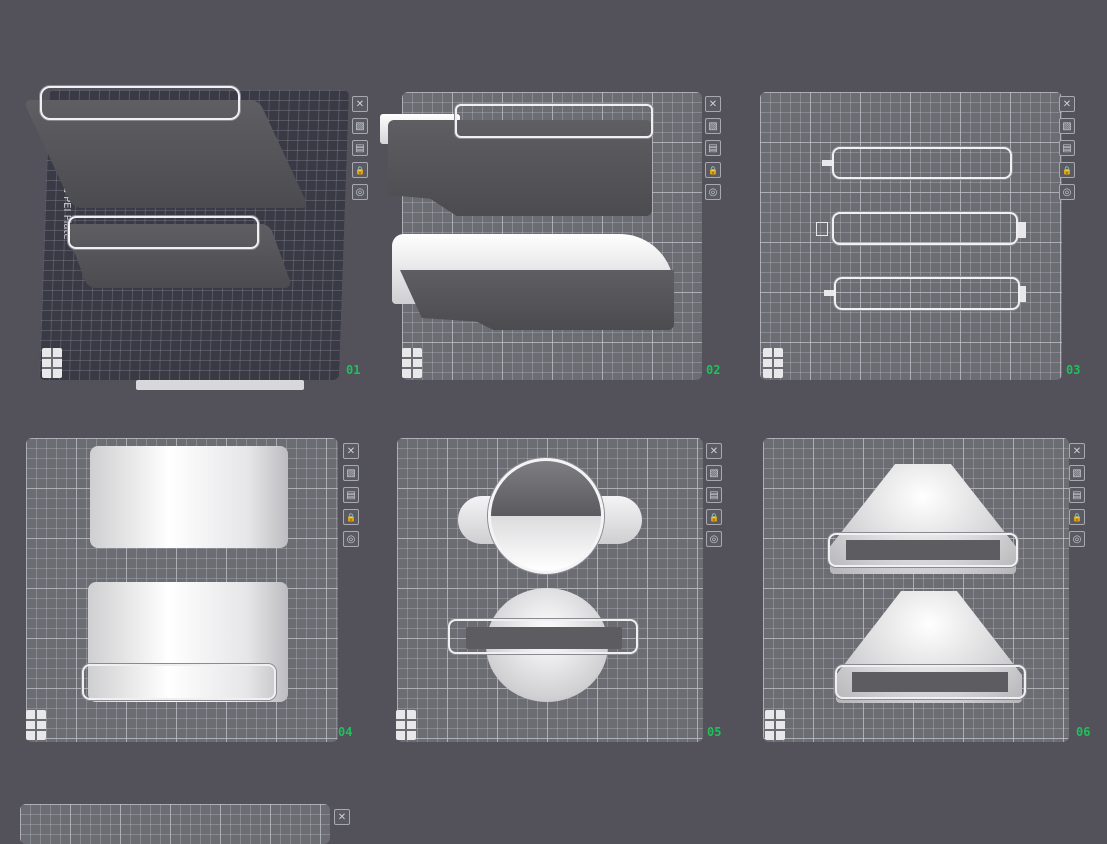  Describe the element at coordinates (714, 732) in the screenshot. I see `plate-number: 05` at that location.